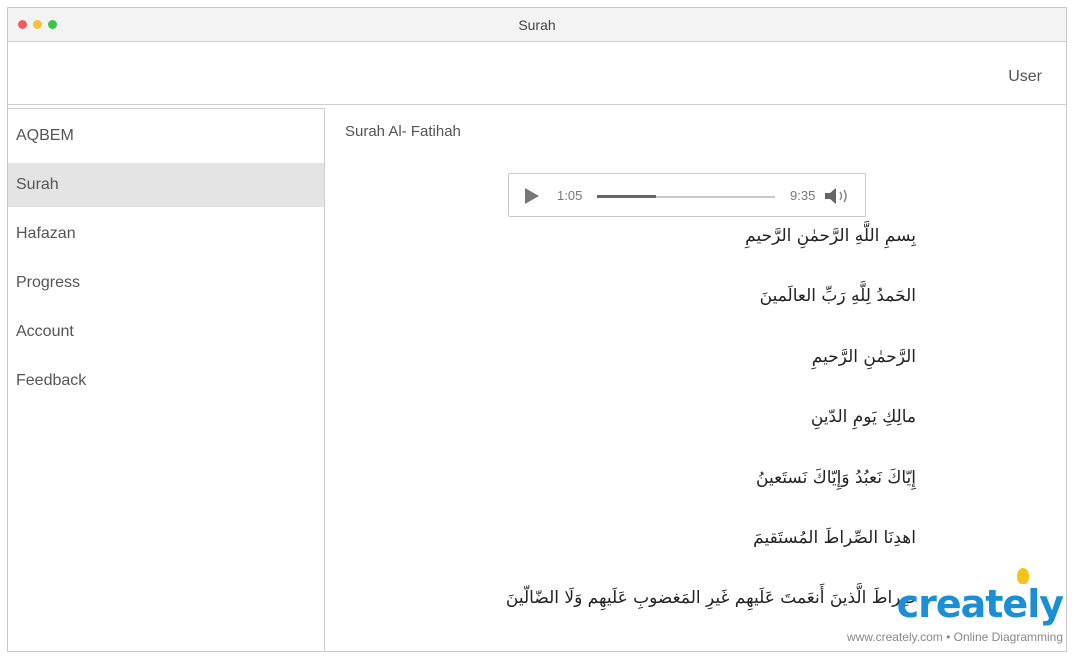 This screenshot has width=1074, height=657. I want to click on window-title: Surah, so click(537, 25).